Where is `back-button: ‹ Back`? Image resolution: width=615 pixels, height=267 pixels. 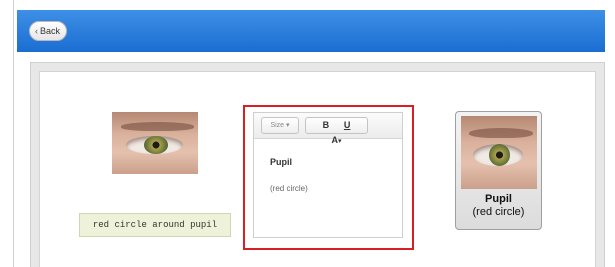
back-button: ‹ Back is located at coordinates (48, 31).